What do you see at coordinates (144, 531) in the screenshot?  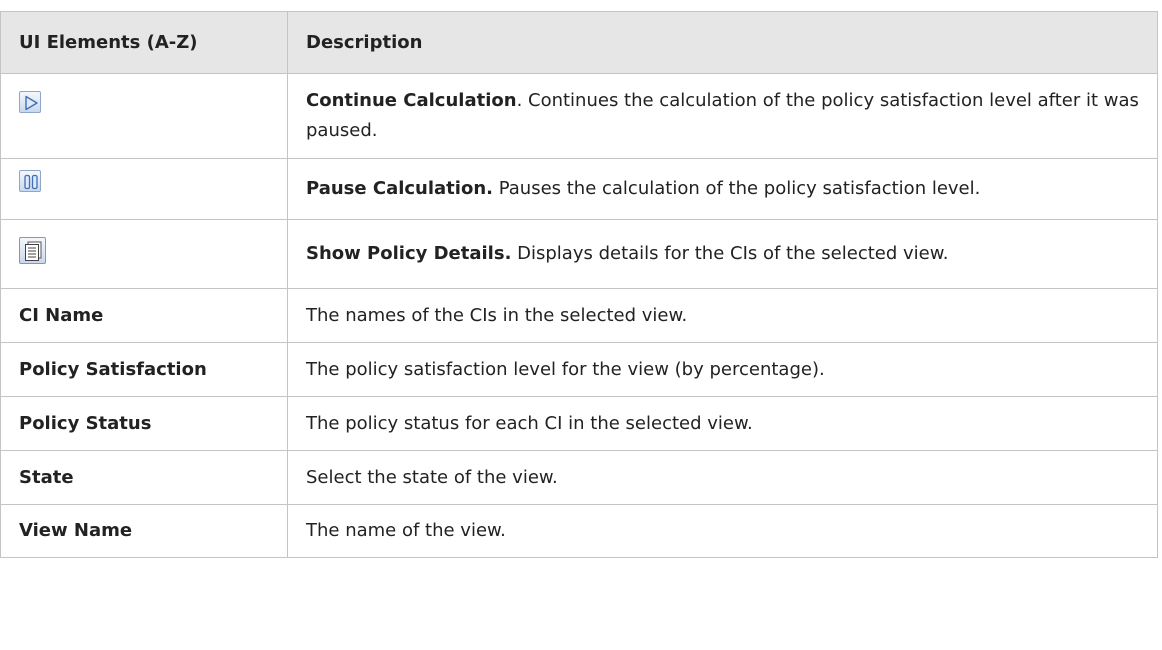 I see `element-name: View Name` at bounding box center [144, 531].